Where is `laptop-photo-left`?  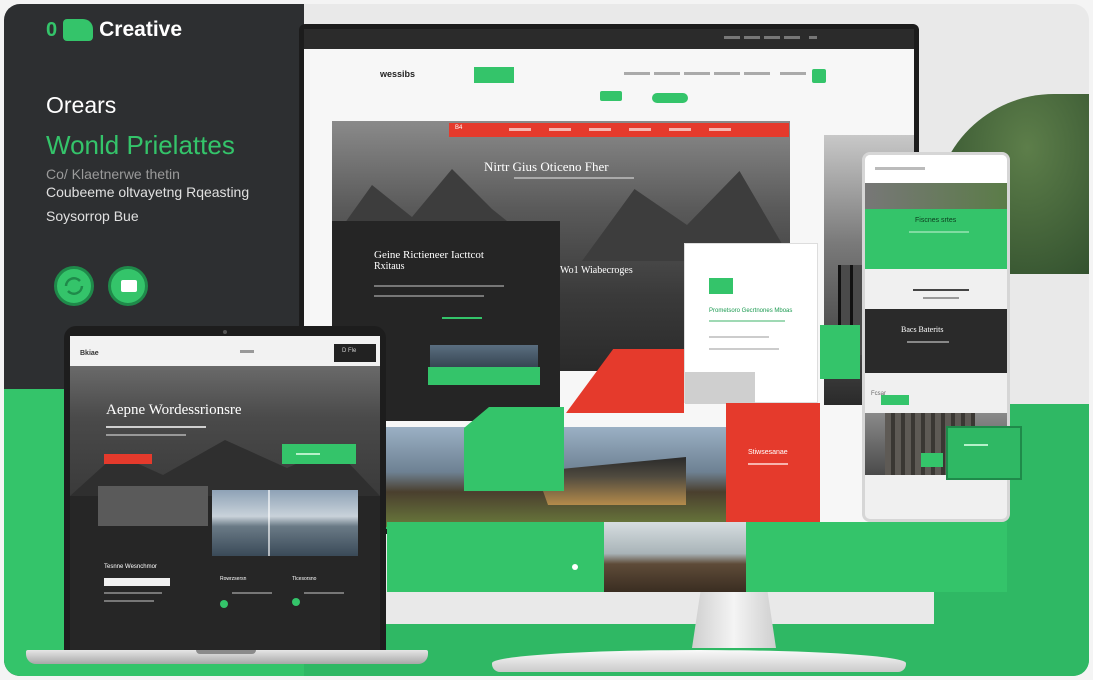 laptop-photo-left is located at coordinates (153, 506).